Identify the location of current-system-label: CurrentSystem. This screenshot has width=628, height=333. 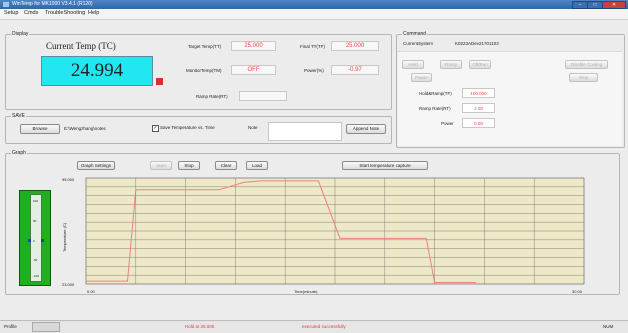
(418, 43).